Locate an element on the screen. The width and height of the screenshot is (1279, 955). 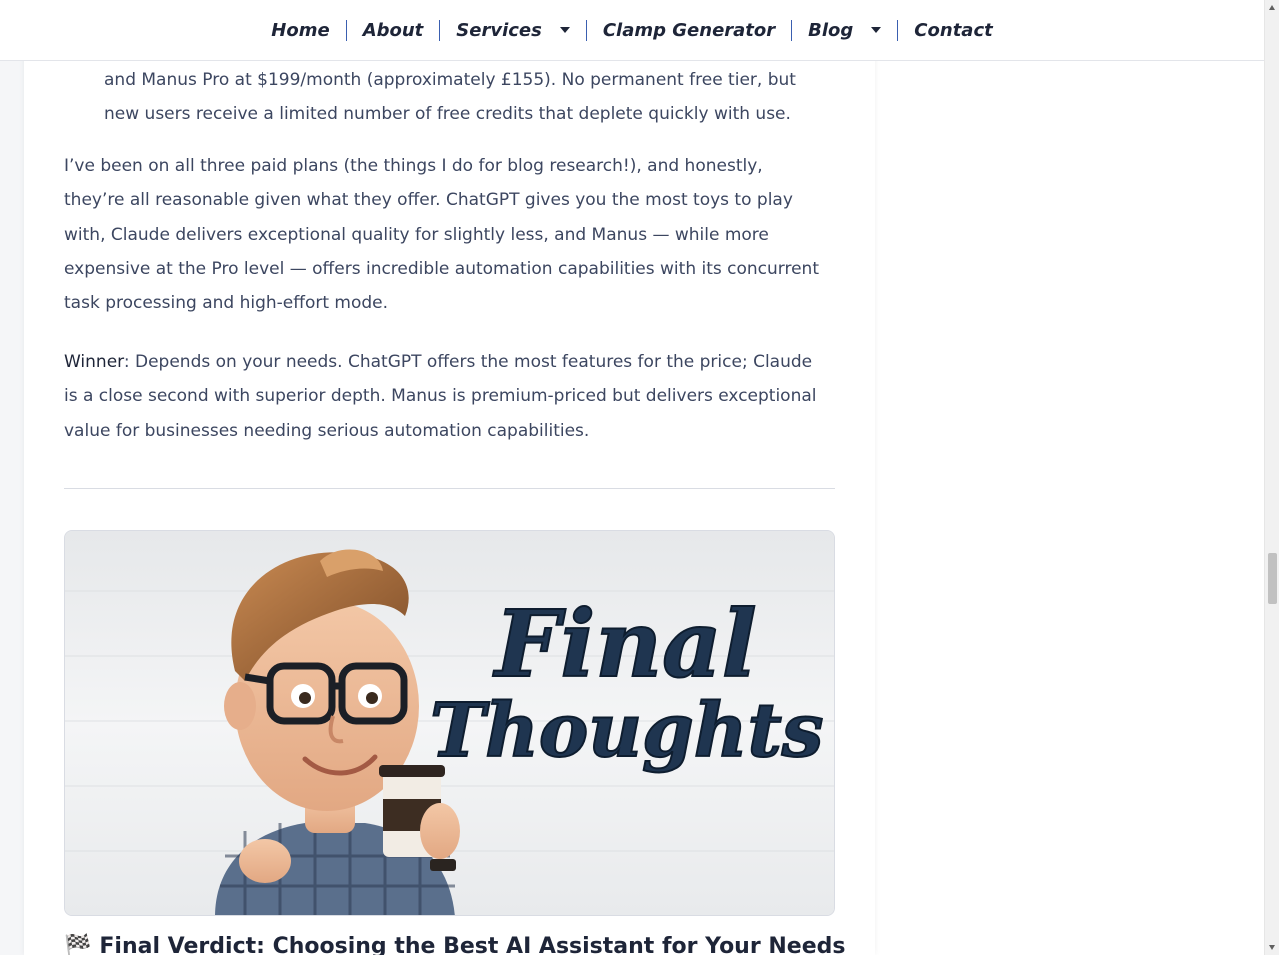
nav-home-label: Home is located at coordinates (300, 30).